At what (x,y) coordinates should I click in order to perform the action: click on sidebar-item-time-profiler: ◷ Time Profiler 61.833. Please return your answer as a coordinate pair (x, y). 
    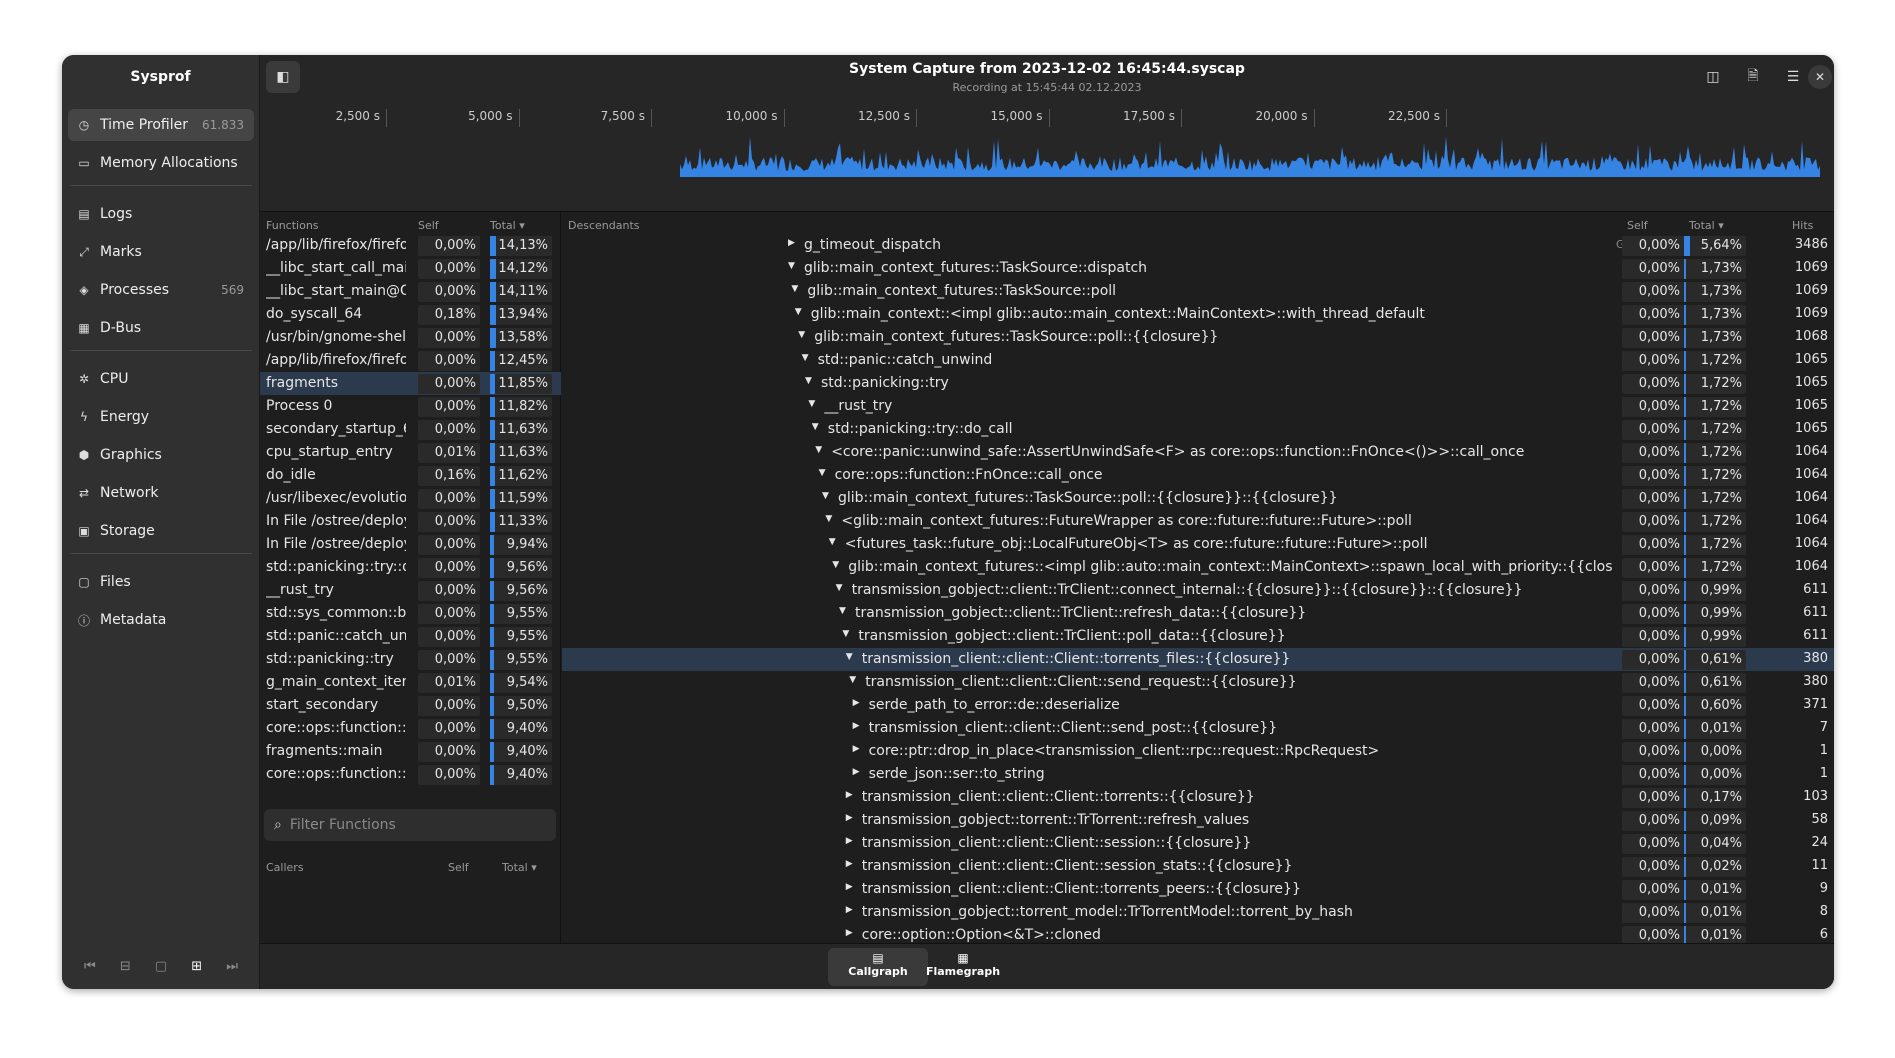
    Looking at the image, I should click on (161, 125).